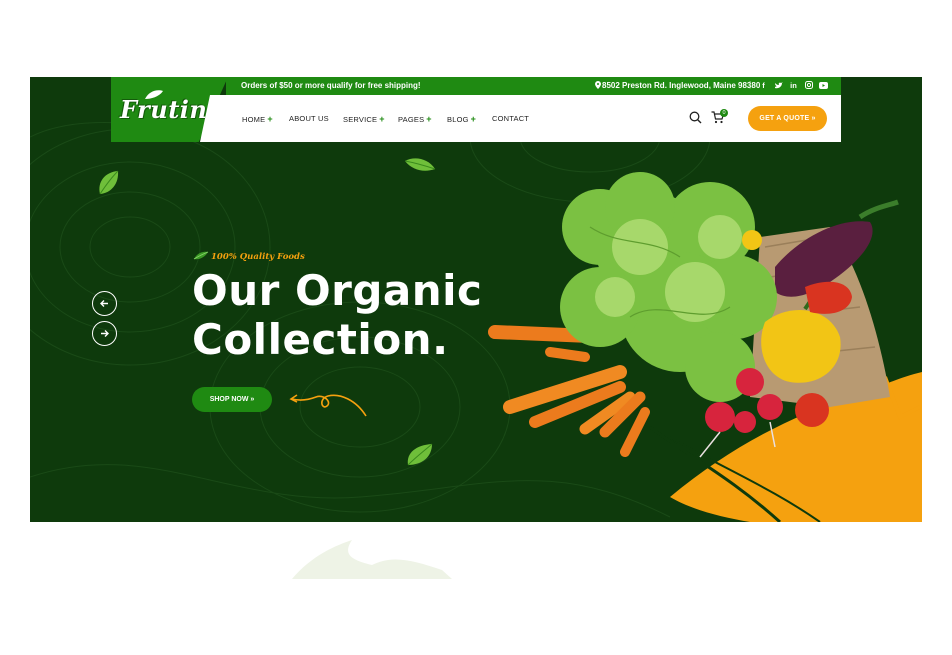  I want to click on nav-about-us: ABOUT US, so click(309, 118).